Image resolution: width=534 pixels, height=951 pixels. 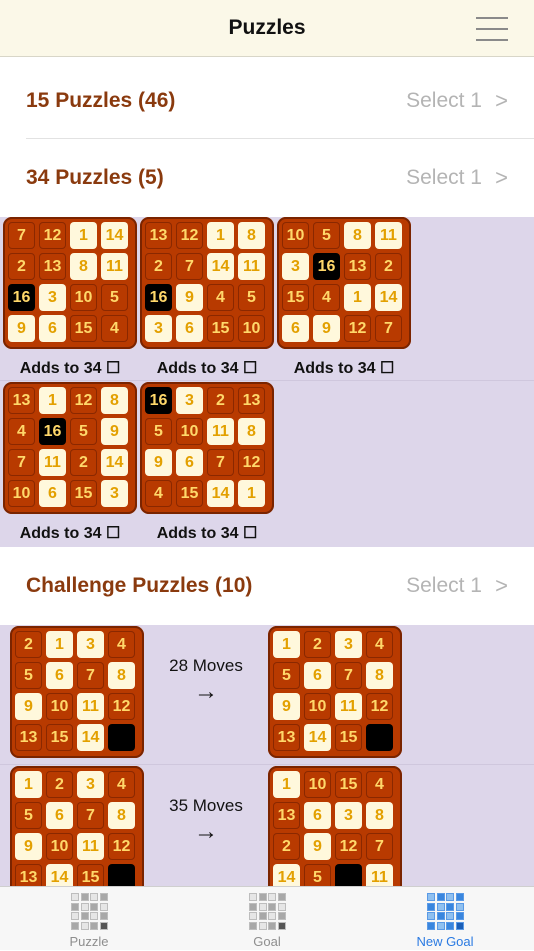 What do you see at coordinates (70, 283) in the screenshot?
I see `magic-puzzle-thumbnail: 7 12 1 14 2 13 8 11 16 3 10 5 9 6 15 4` at bounding box center [70, 283].